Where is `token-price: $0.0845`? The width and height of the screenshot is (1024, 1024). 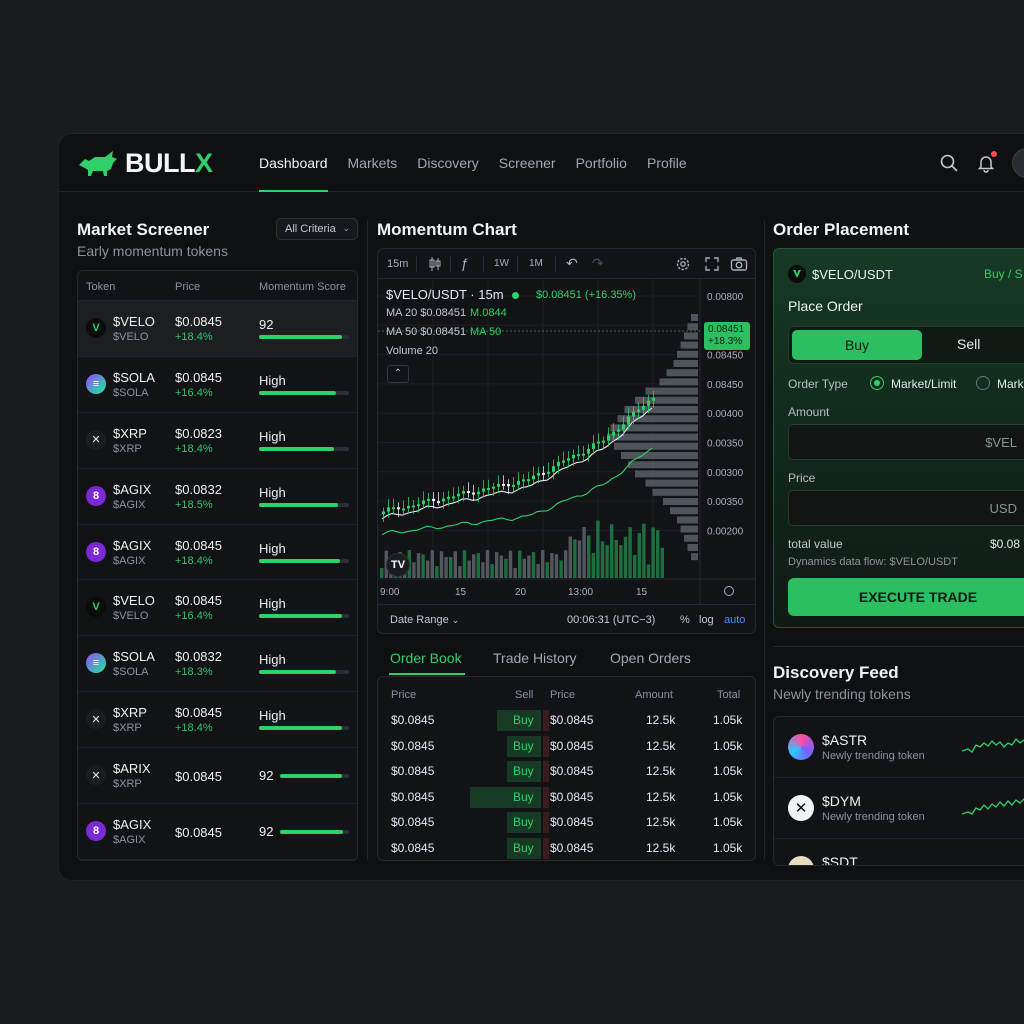
token-price: $0.0845 is located at coordinates (198, 321).